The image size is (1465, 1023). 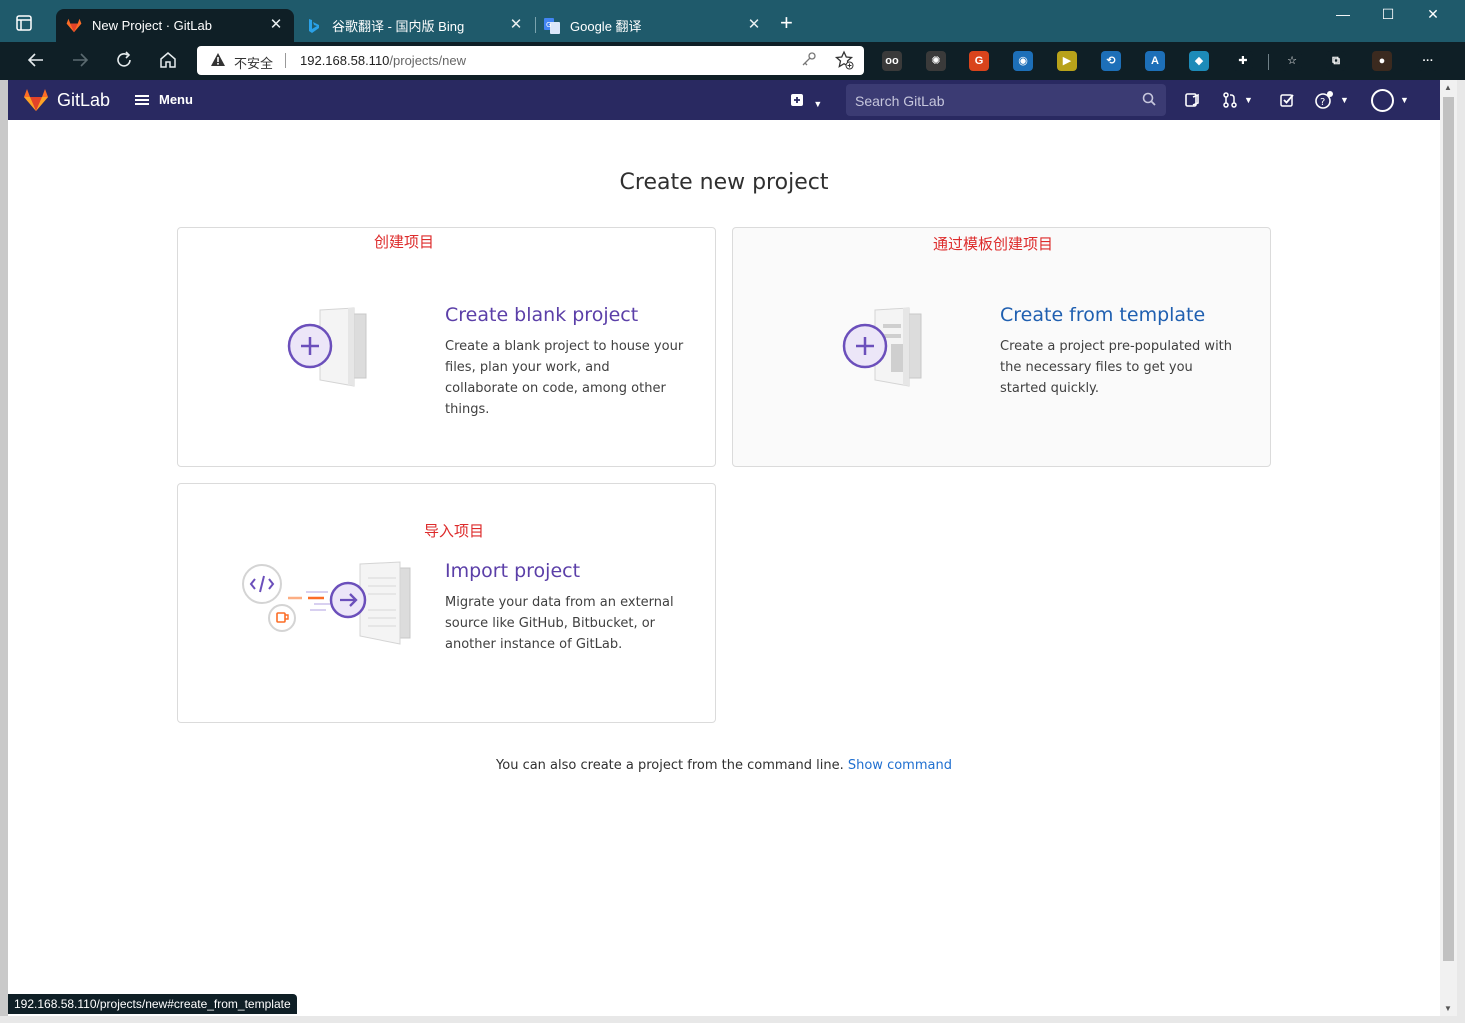 What do you see at coordinates (383, 60) in the screenshot?
I see `url-text: 192.168.58.110/projects/new` at bounding box center [383, 60].